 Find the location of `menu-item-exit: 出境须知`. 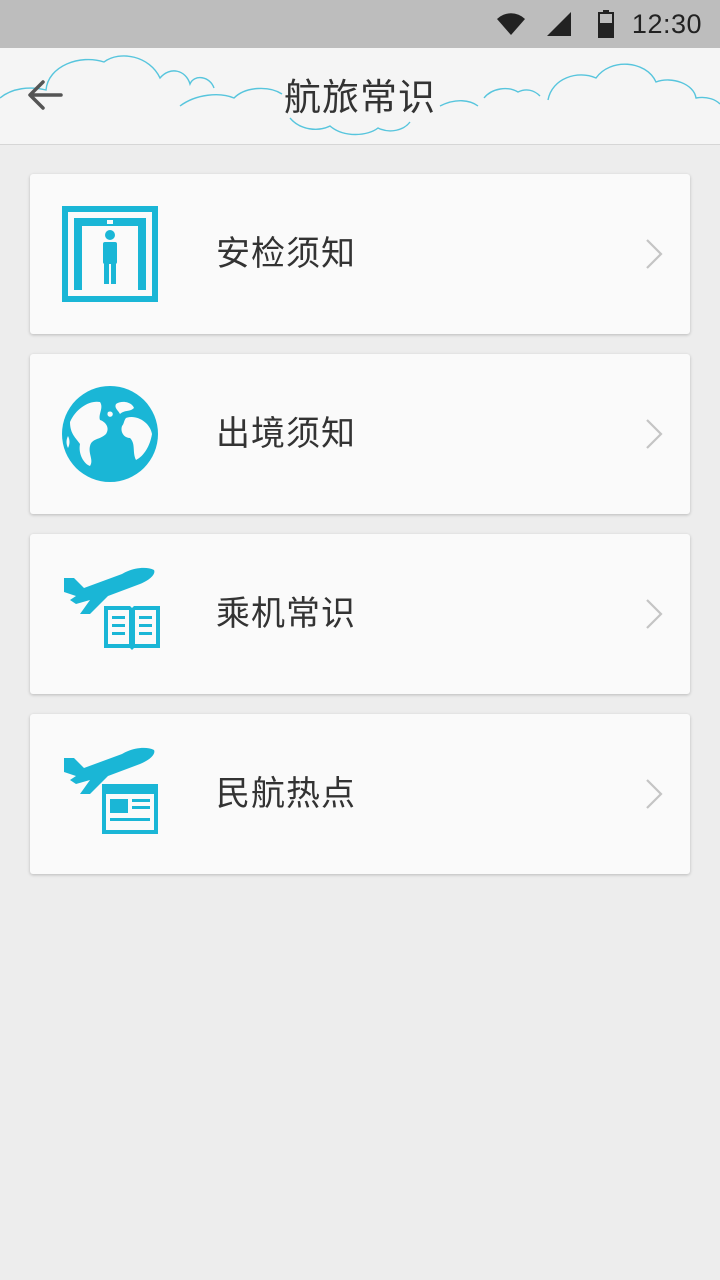

menu-item-exit: 出境须知 is located at coordinates (360, 434).